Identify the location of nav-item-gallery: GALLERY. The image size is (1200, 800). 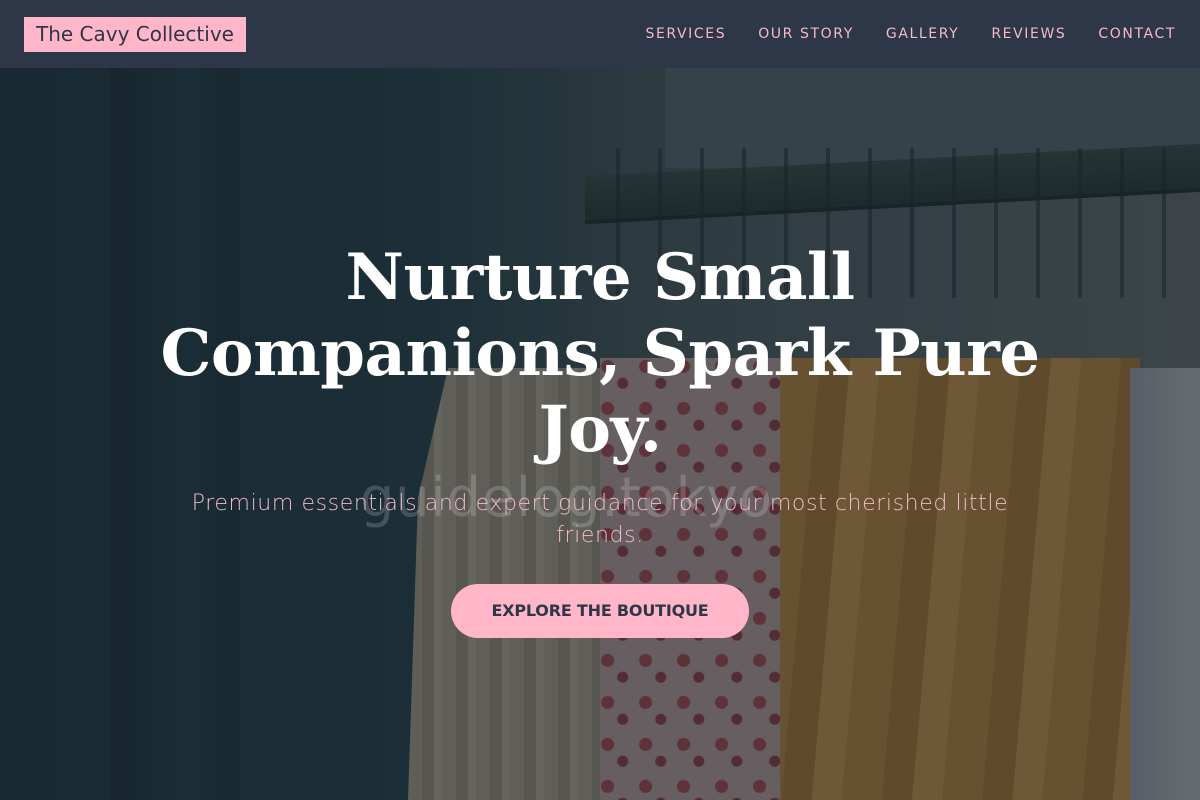
(922, 34).